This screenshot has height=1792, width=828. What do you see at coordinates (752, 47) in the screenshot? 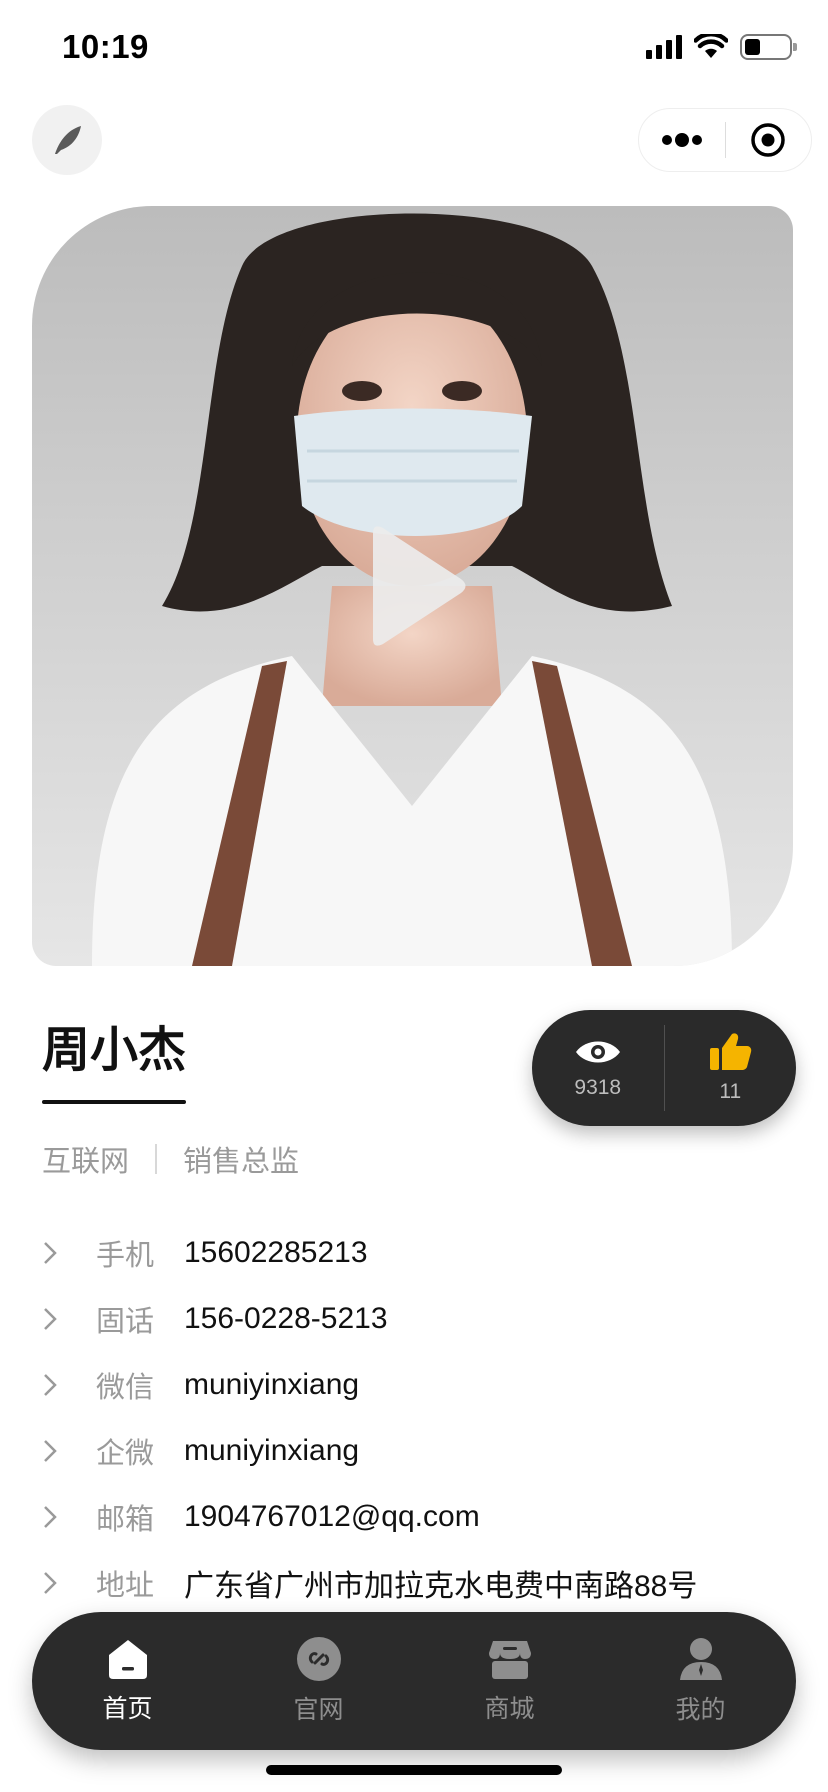
I see `battery-fill` at bounding box center [752, 47].